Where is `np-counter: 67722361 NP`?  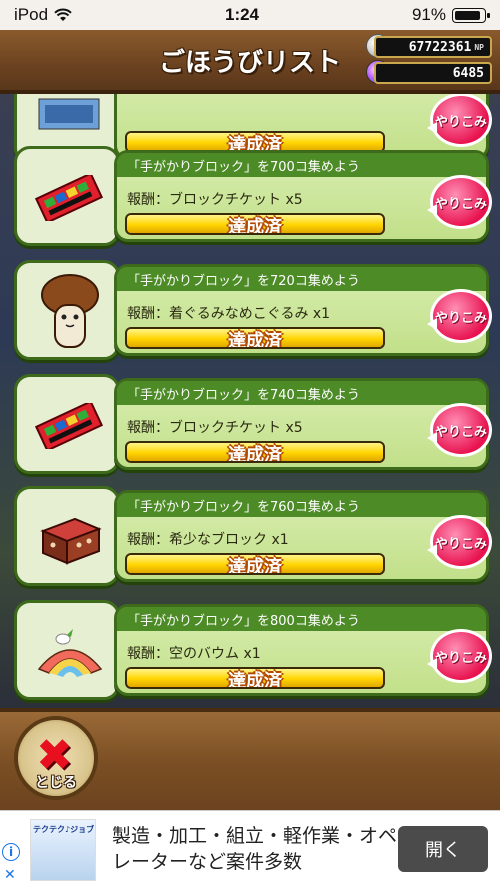 np-counter: 67722361 NP is located at coordinates (433, 47).